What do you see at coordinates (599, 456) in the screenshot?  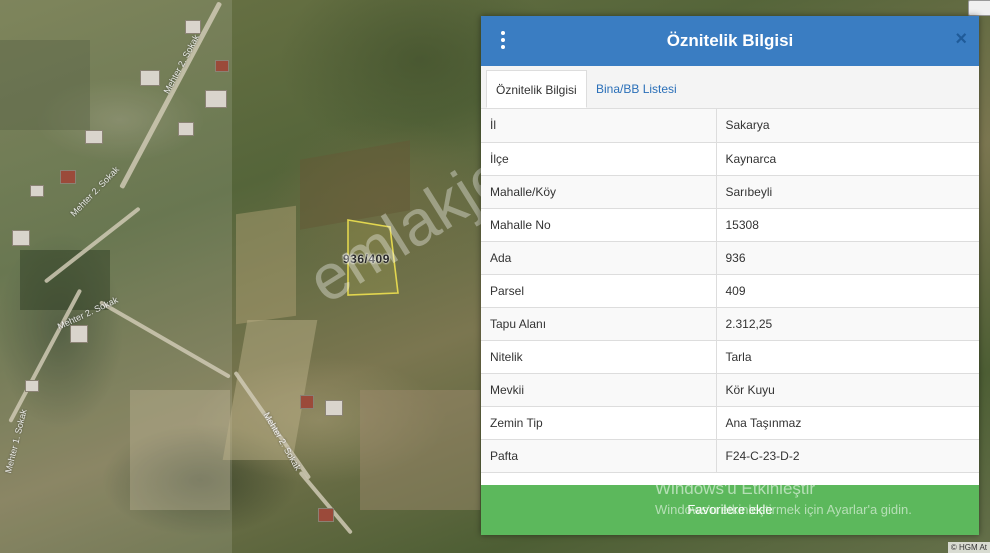 I see `row-key: Pafta` at bounding box center [599, 456].